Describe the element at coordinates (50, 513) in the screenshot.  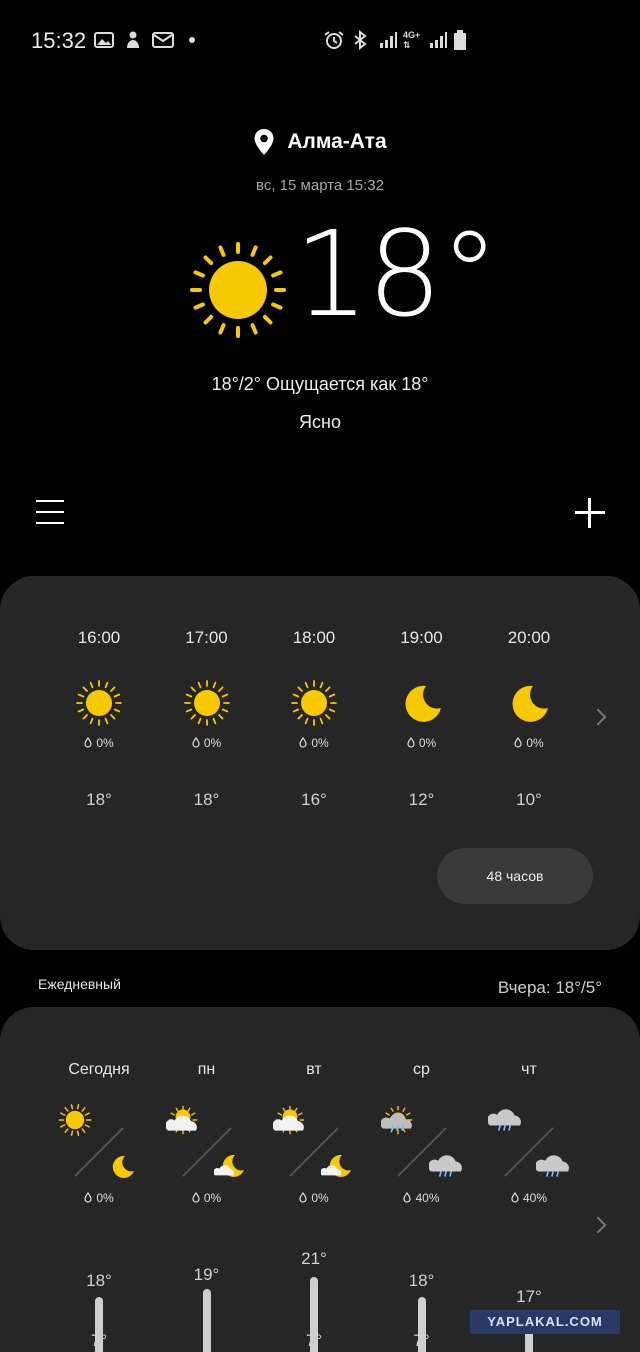
I see `menu-button` at that location.